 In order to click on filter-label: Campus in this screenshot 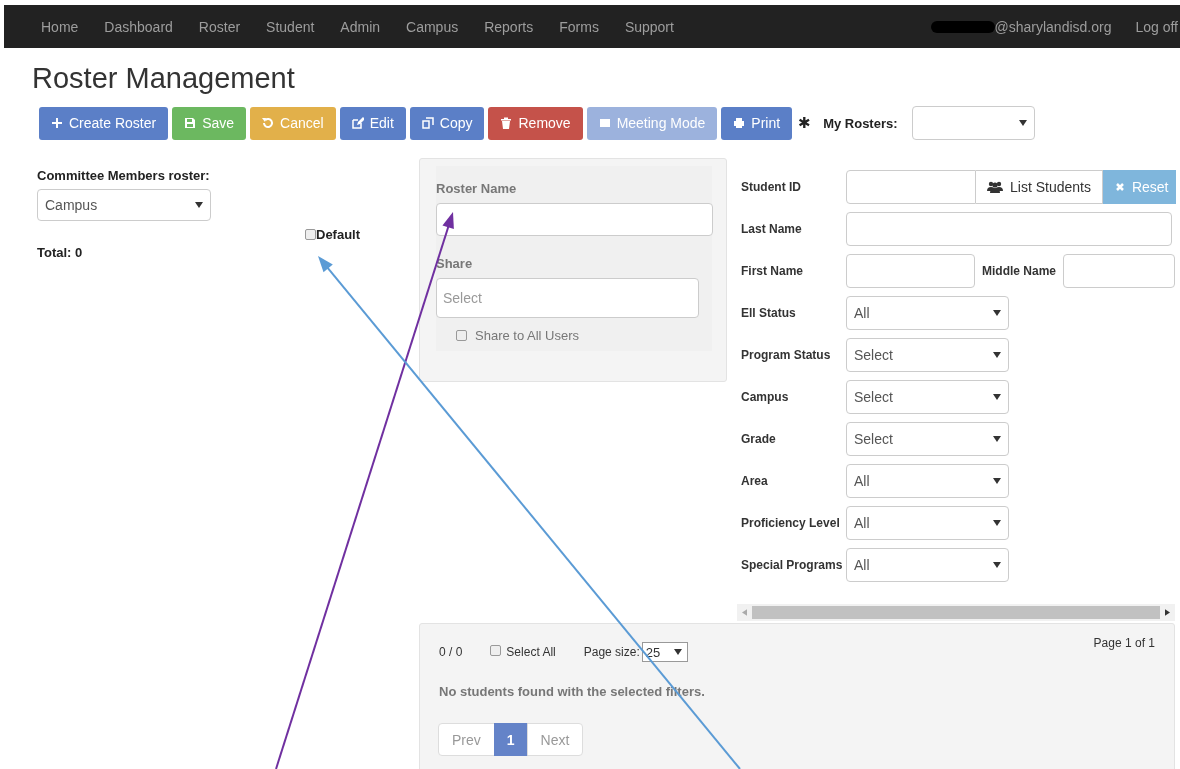, I will do `click(765, 397)`.